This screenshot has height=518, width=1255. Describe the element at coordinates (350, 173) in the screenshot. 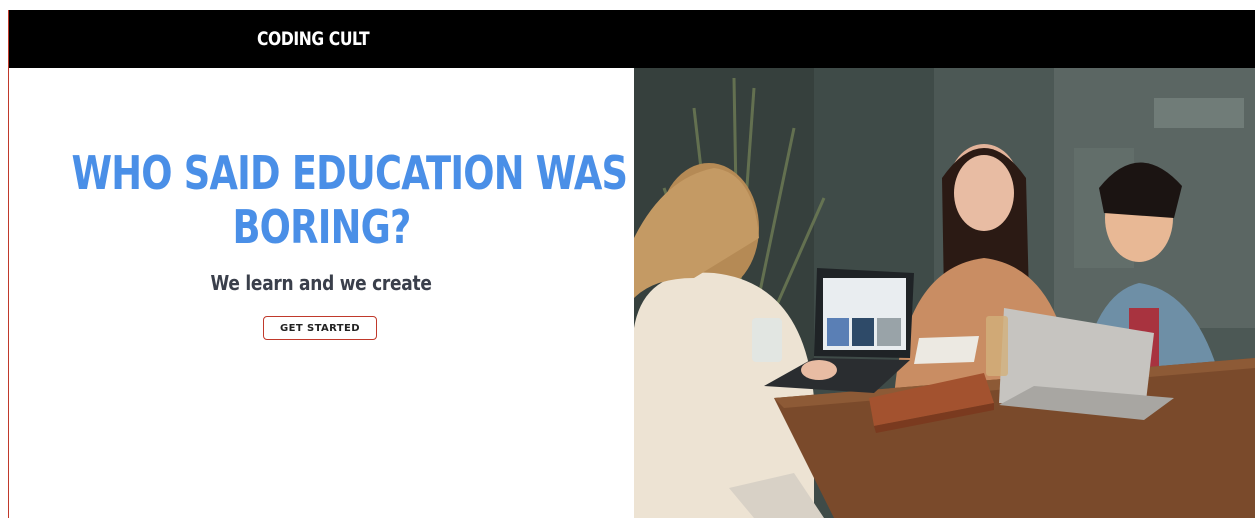

I see `hero-headline-line-1: WHO SAID EDUCATION WAS` at that location.